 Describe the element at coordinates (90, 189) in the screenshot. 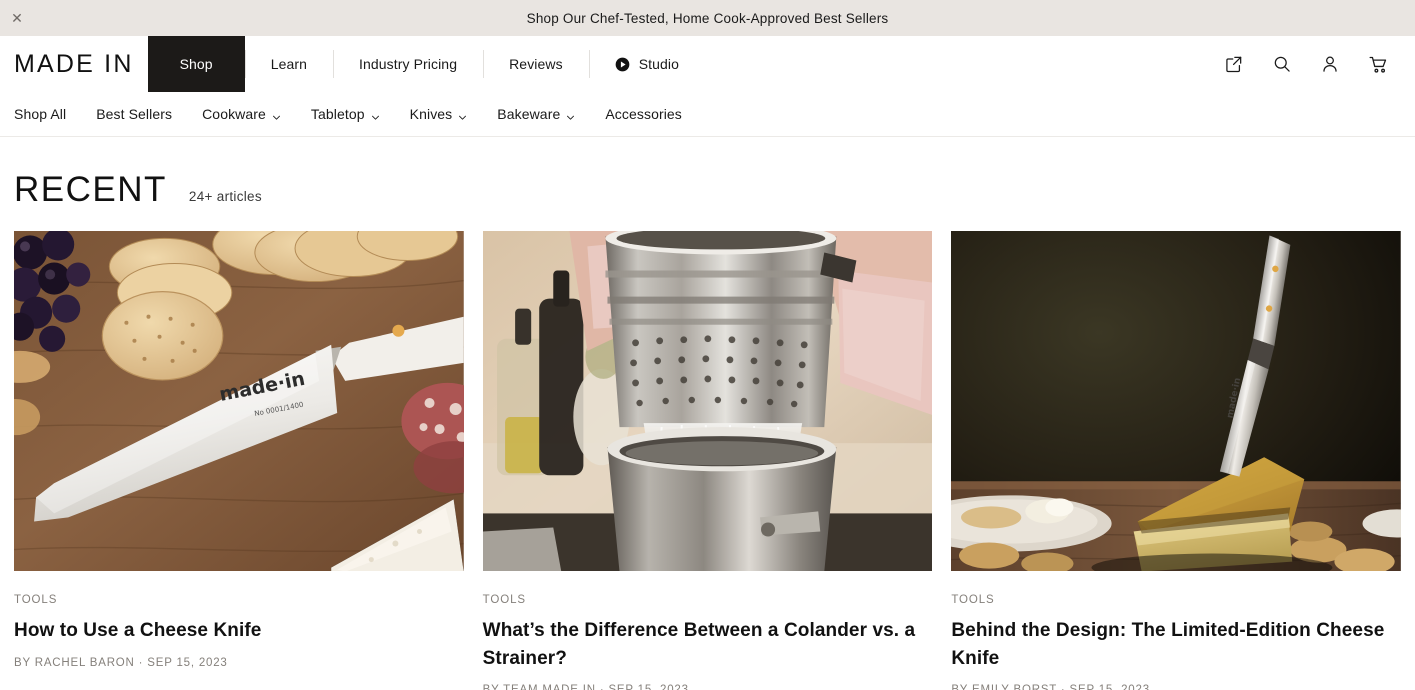

I see `page-title: RECENT` at that location.